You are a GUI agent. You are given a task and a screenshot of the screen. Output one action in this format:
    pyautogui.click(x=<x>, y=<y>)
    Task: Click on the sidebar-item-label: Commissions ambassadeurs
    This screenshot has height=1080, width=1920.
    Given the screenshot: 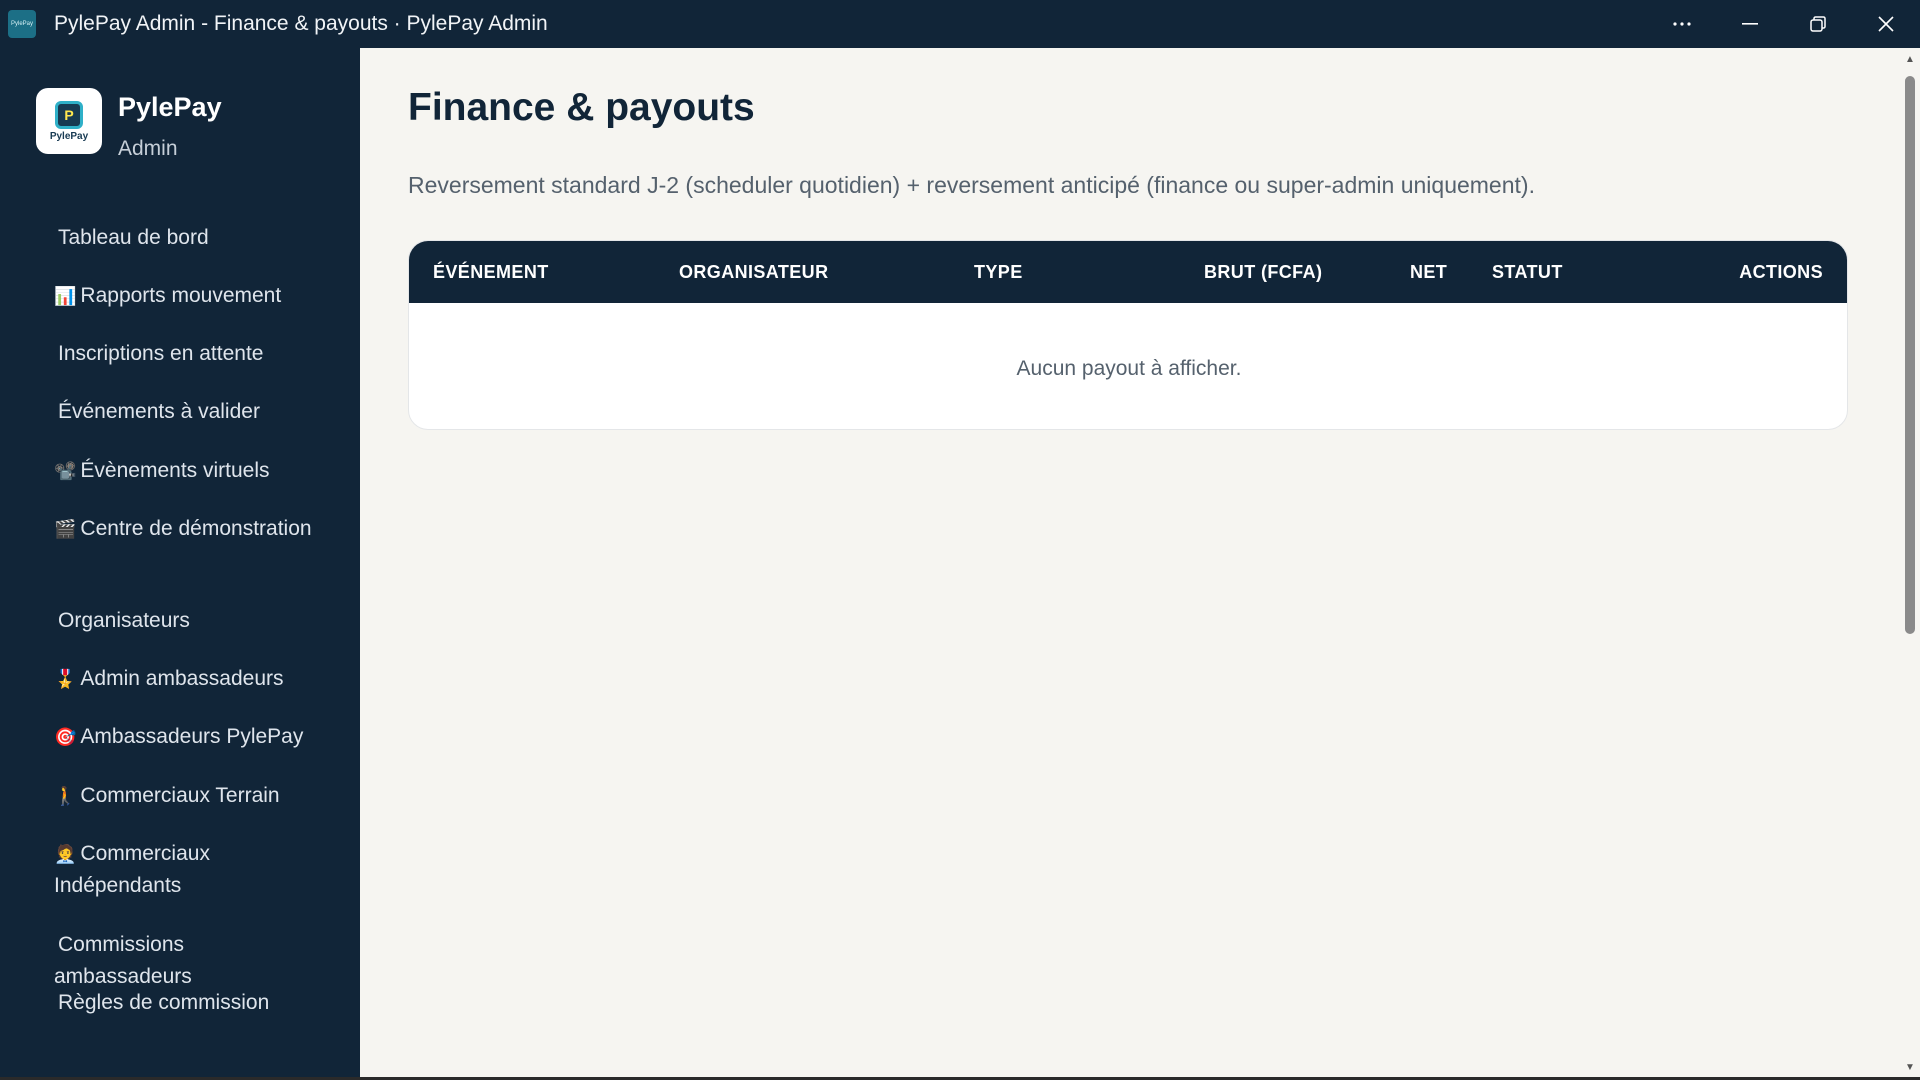 What is the action you would take?
    pyautogui.click(x=123, y=960)
    